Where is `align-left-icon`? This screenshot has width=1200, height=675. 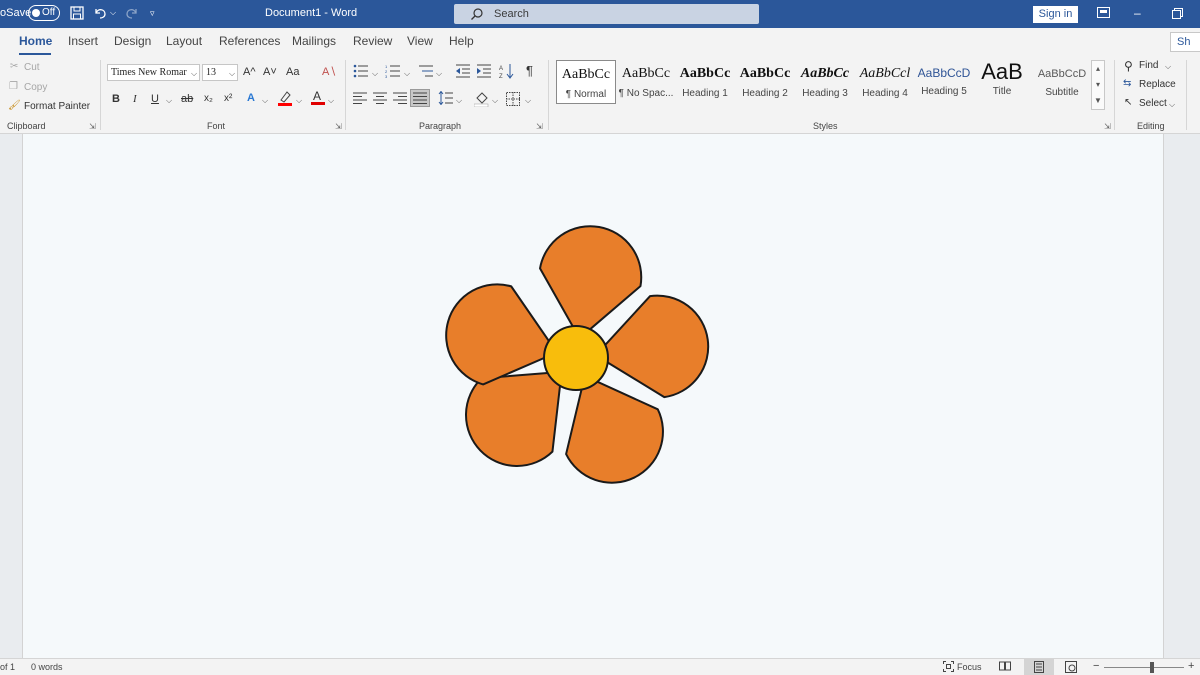
align-left-icon is located at coordinates (360, 100).